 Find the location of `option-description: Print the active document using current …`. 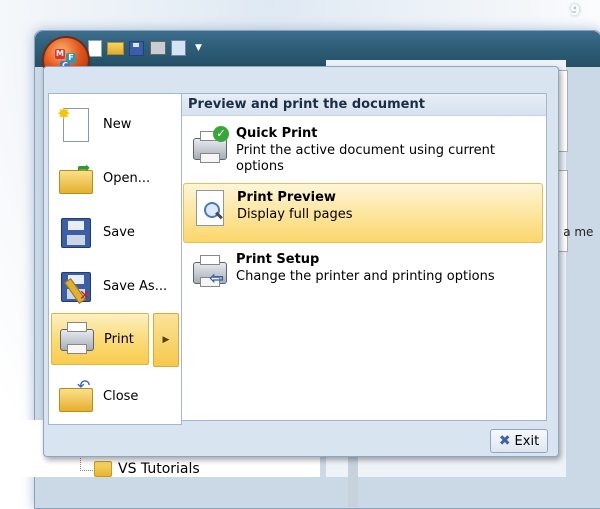

option-description: Print the active document using current … is located at coordinates (366, 158).